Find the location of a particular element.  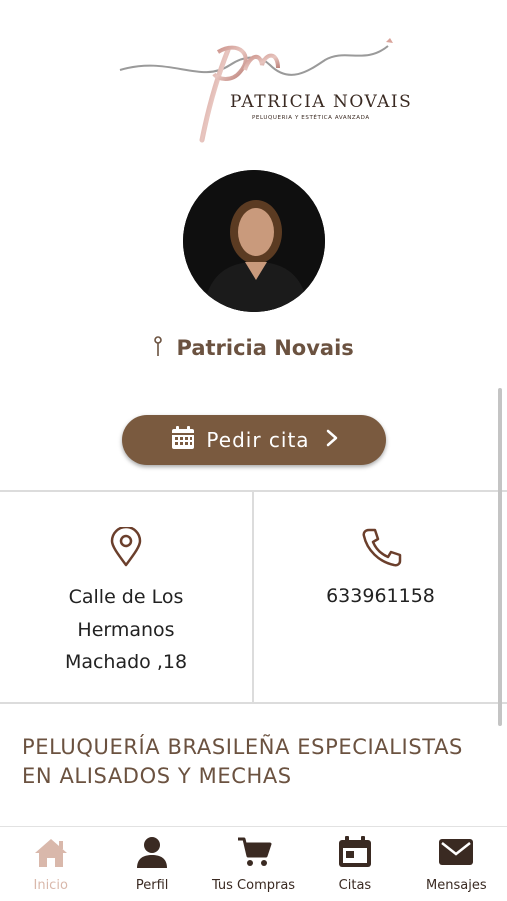

nav-label: Perfil is located at coordinates (152, 885).